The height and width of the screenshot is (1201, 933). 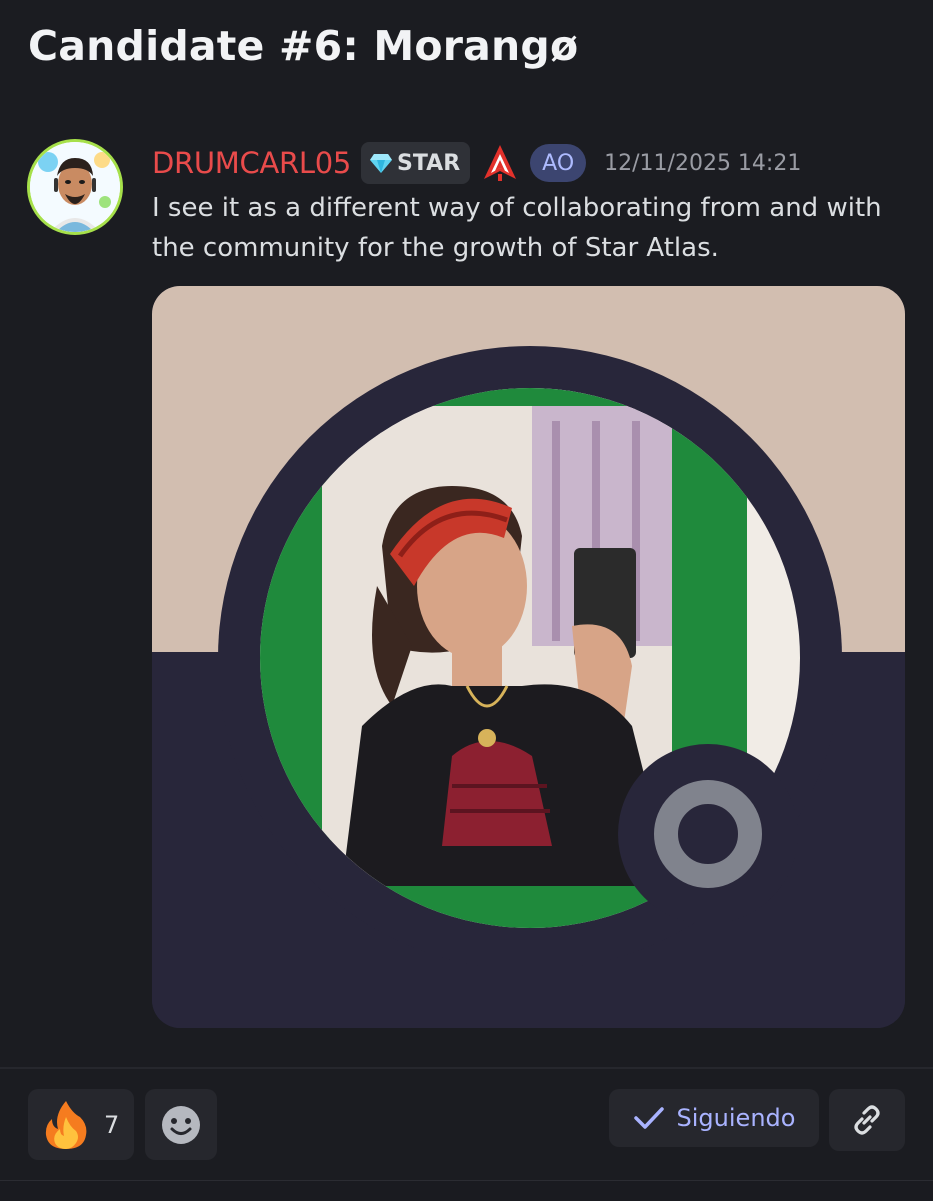 I want to click on follow-button: Siguiendo, so click(x=714, y=1118).